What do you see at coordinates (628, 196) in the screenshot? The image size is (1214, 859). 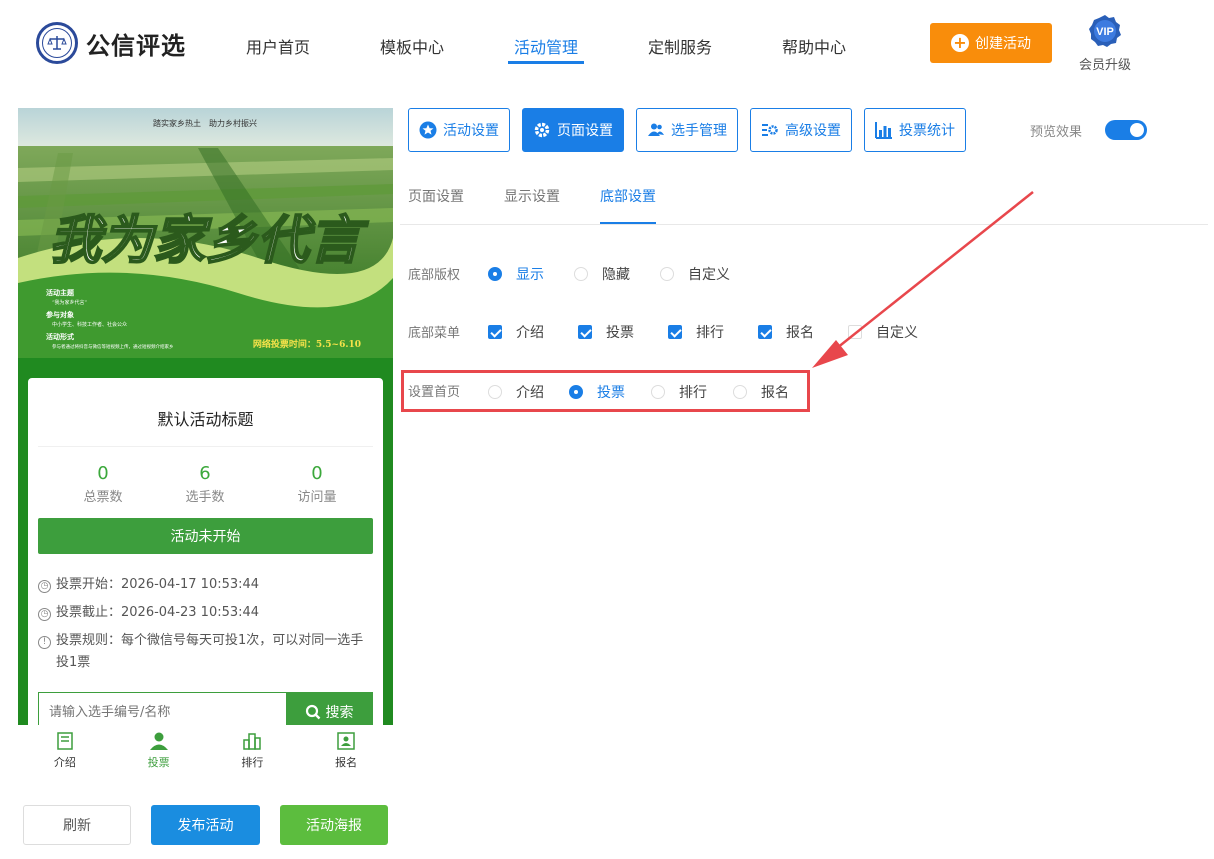 I see `subtab-footer-settings: 底部设置` at bounding box center [628, 196].